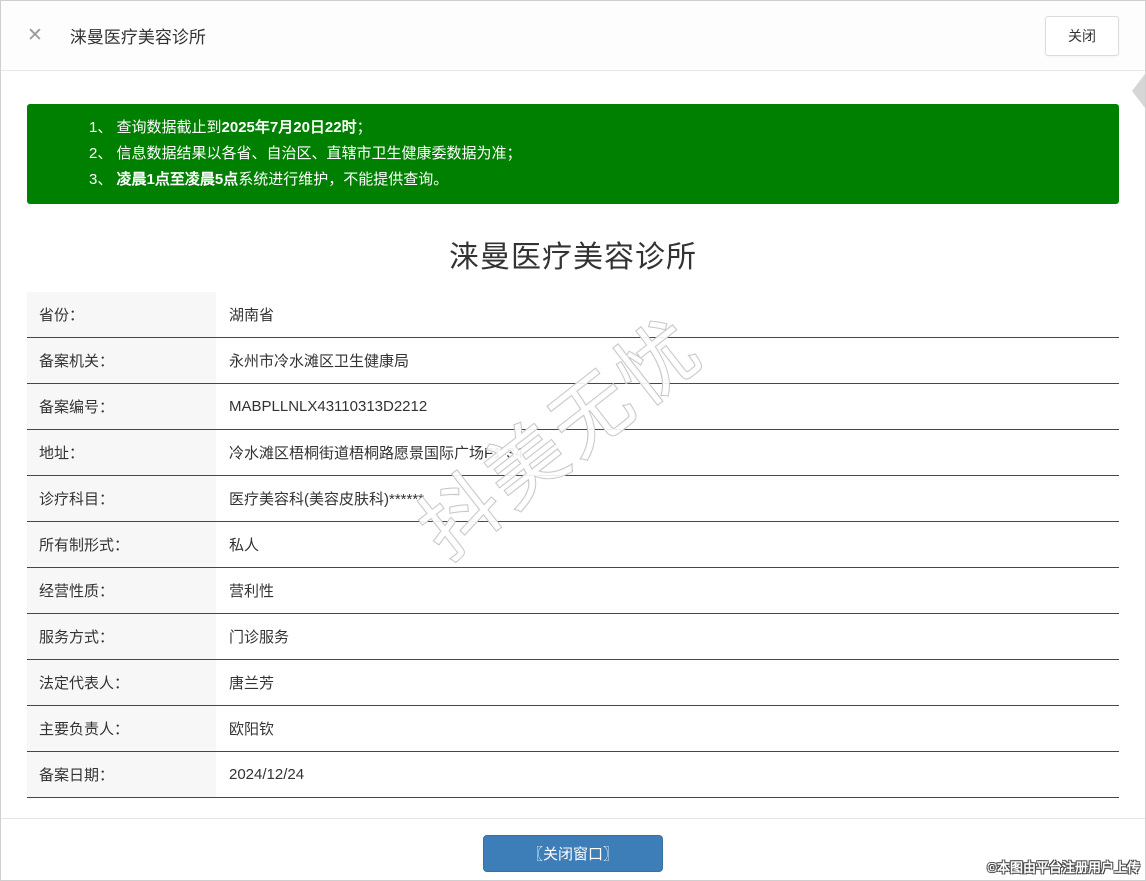  Describe the element at coordinates (35, 35) in the screenshot. I see `close-icon: ✕` at that location.